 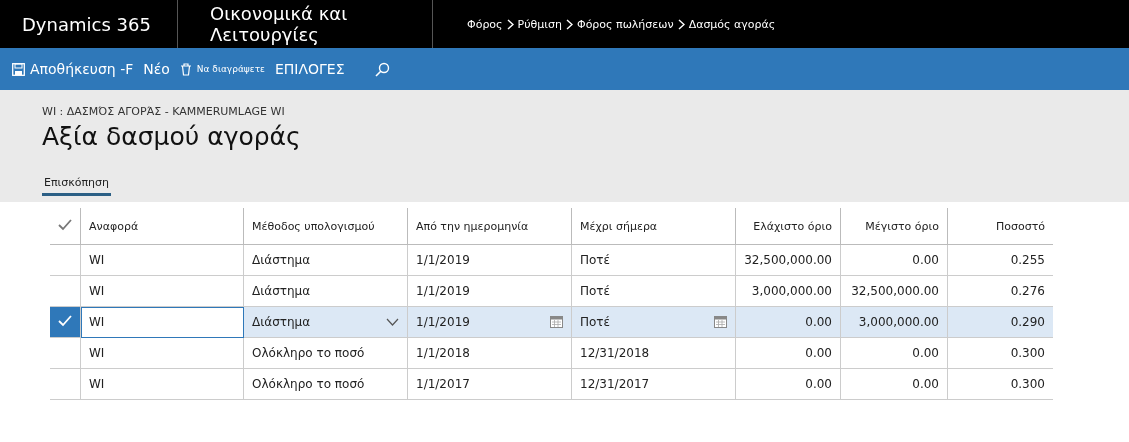 I want to click on breadcrumb-link: Φόρος, so click(x=485, y=24).